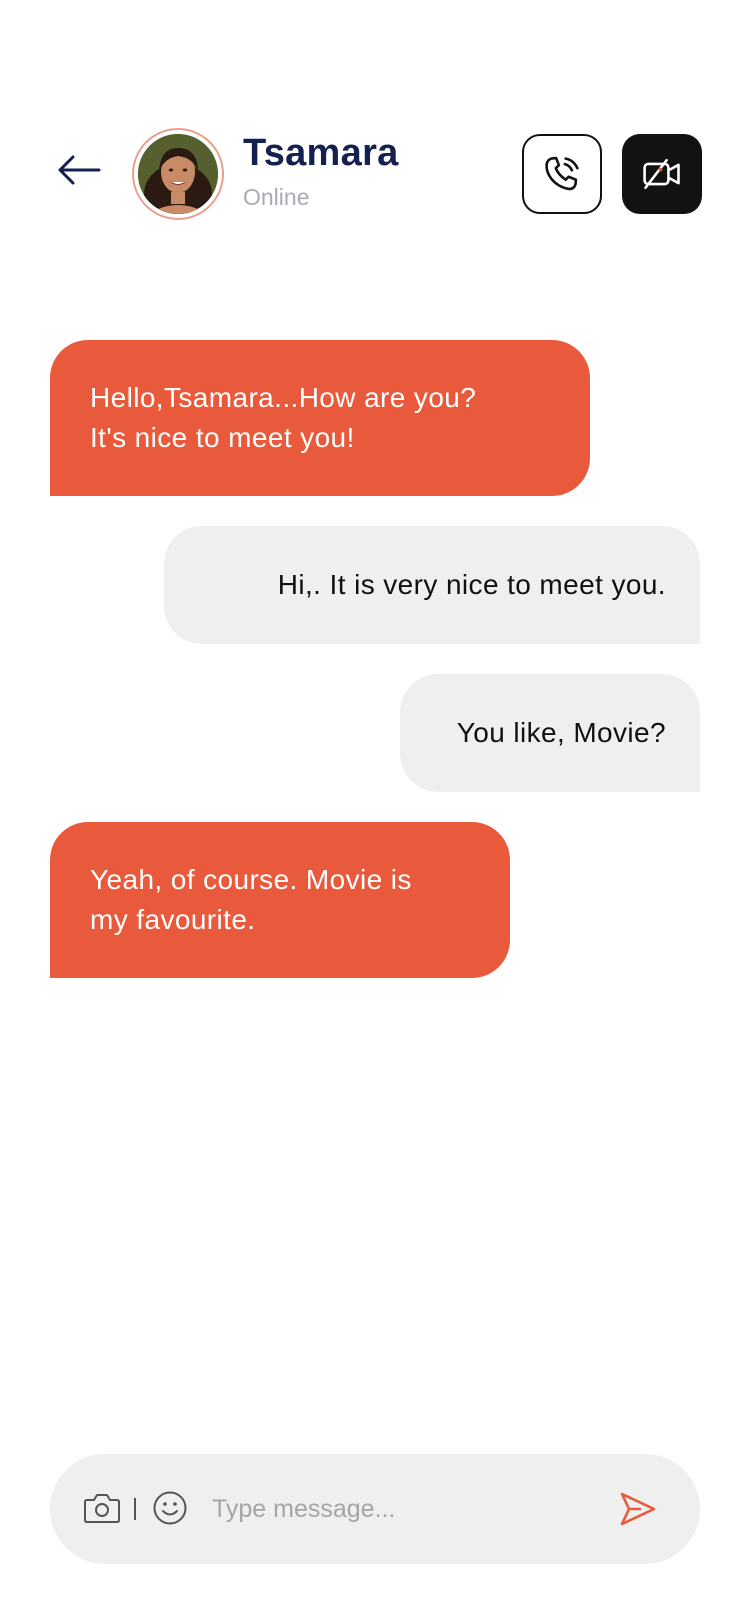  What do you see at coordinates (251, 879) in the screenshot?
I see `message-line: Yeah, of course. Movie is` at bounding box center [251, 879].